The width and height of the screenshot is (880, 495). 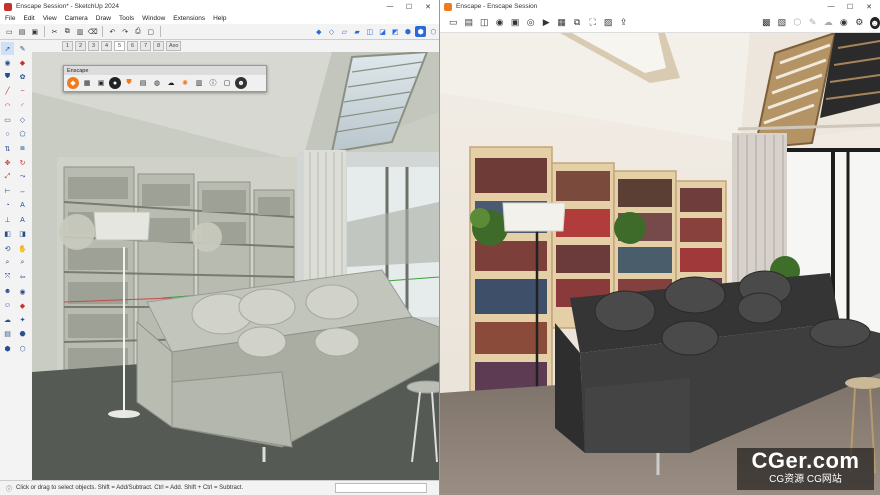 I want to click on upload-icon: ⇪, so click(x=623, y=23).